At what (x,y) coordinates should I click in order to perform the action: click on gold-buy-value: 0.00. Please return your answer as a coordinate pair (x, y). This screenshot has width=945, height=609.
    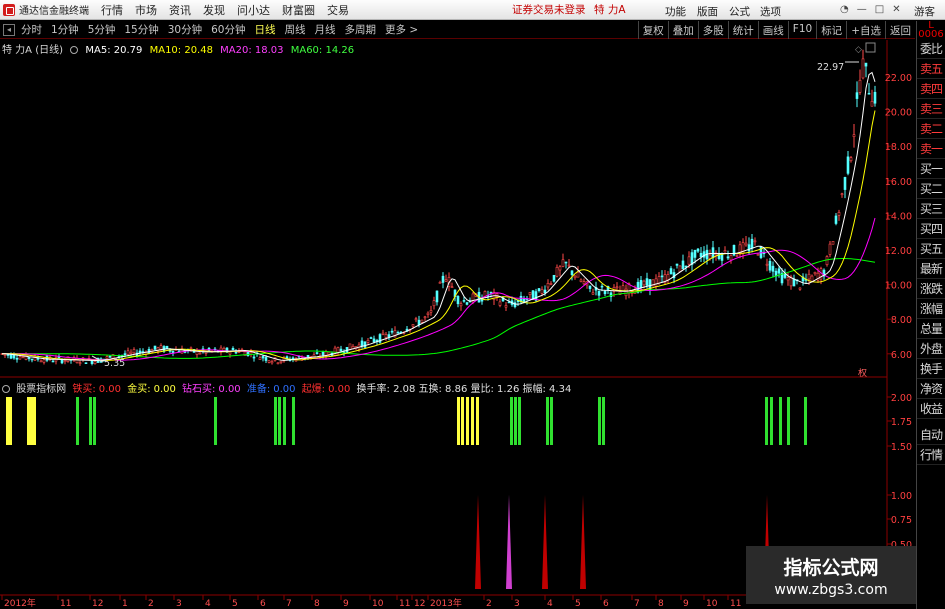
    Looking at the image, I should click on (164, 389).